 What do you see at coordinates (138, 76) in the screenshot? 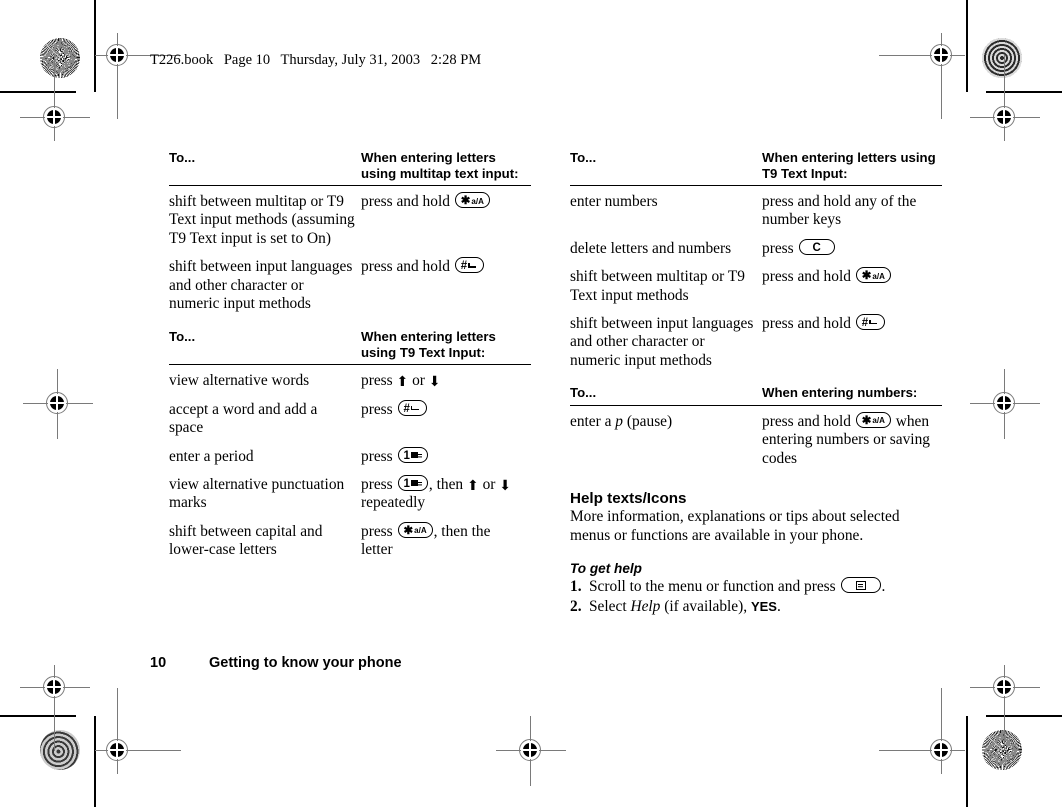
I see `registration-mark-top-left` at bounding box center [138, 76].